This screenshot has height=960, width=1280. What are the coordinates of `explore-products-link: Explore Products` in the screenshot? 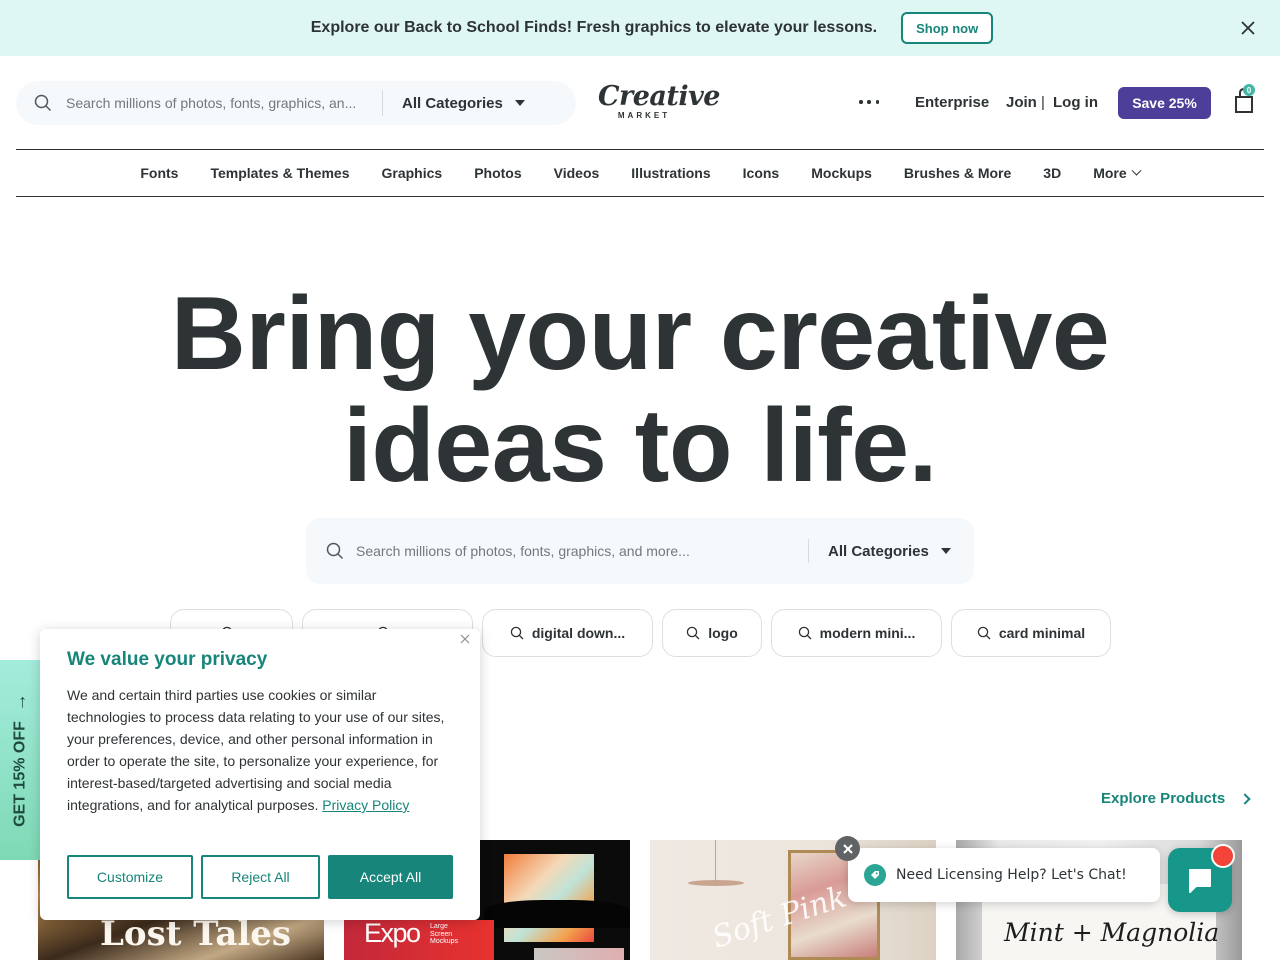 It's located at (1176, 798).